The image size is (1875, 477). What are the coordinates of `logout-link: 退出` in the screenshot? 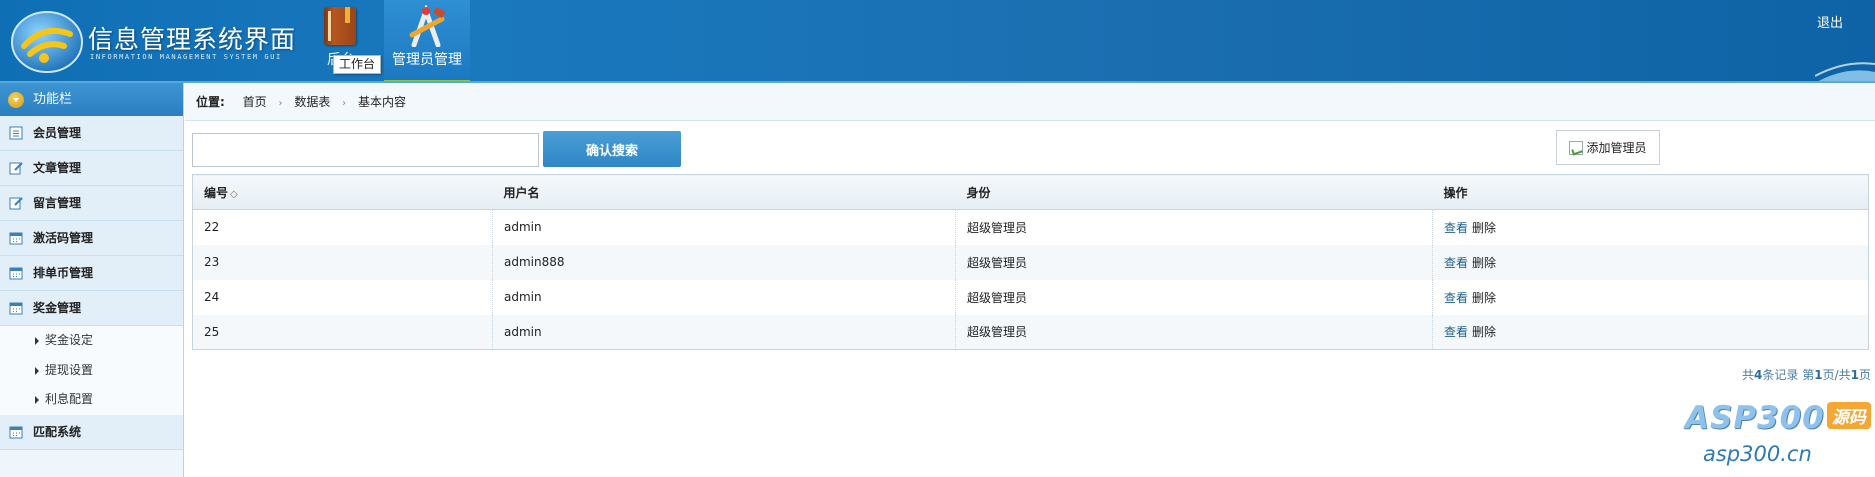 It's located at (1830, 21).